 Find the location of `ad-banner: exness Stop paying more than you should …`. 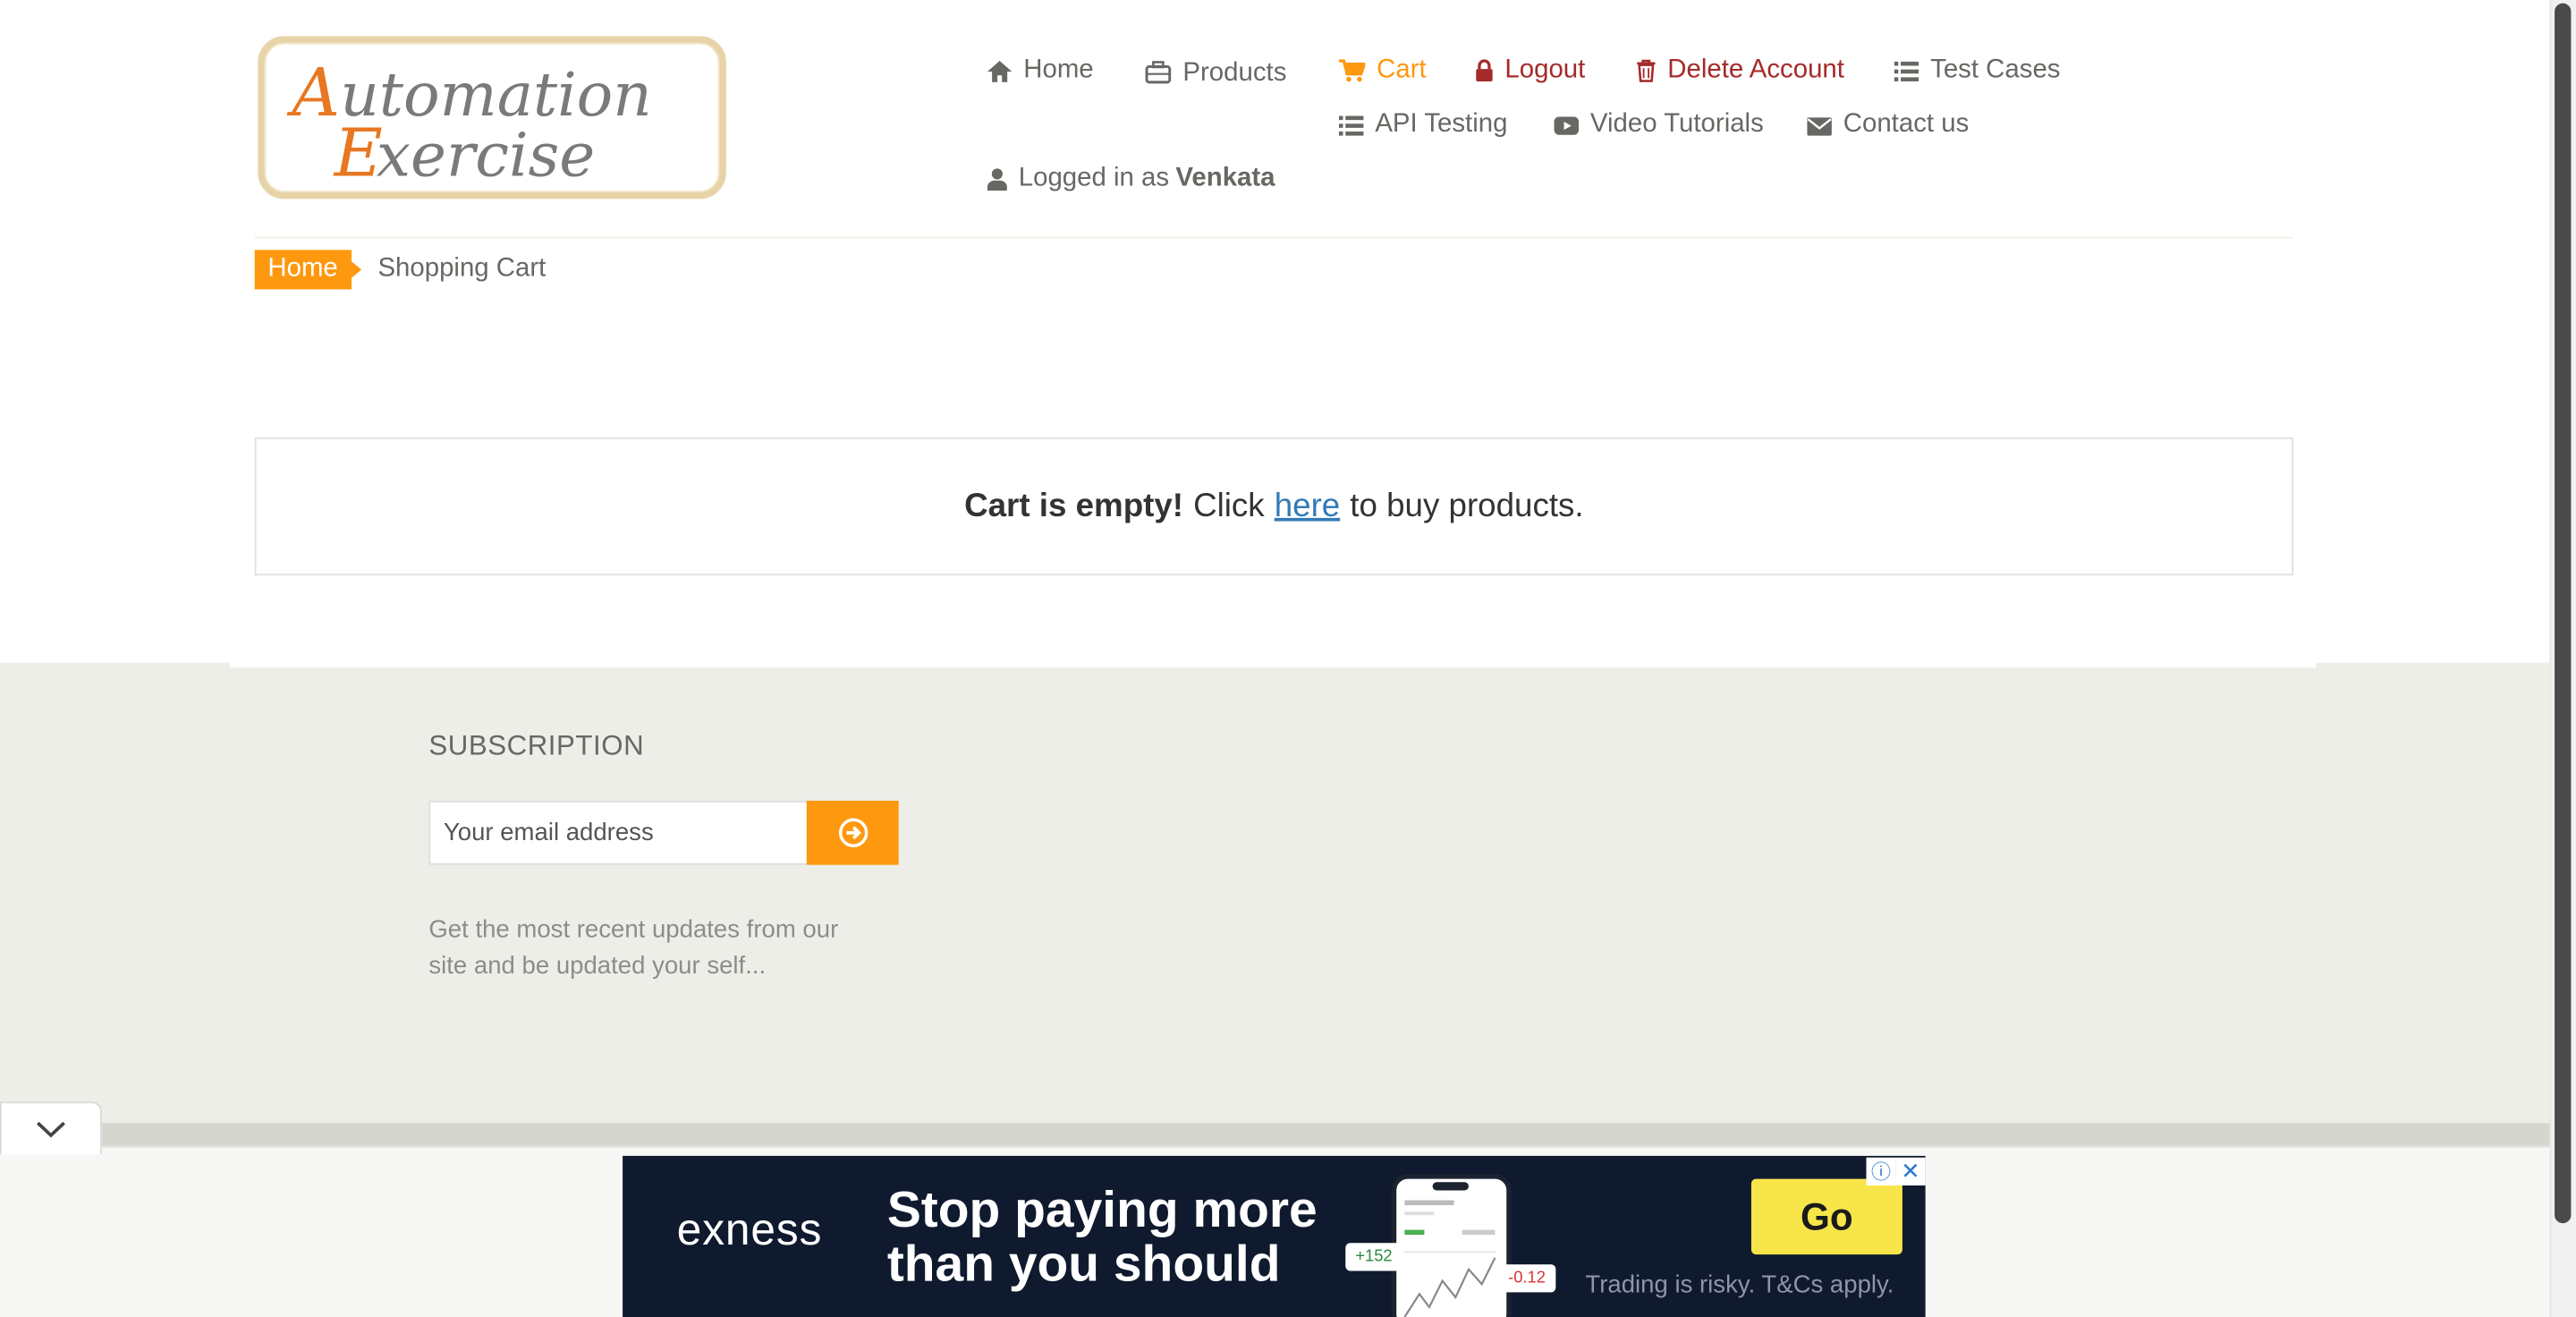

ad-banner: exness Stop paying more than you should … is located at coordinates (1274, 1236).